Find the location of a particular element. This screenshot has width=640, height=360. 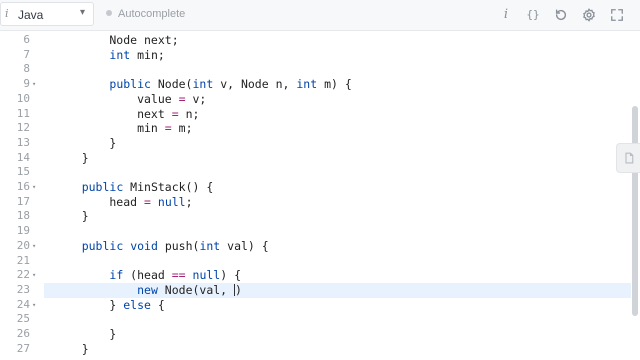

code-line: 9 ▾ public Node(int v, Node n, int m) { is located at coordinates (320, 84).